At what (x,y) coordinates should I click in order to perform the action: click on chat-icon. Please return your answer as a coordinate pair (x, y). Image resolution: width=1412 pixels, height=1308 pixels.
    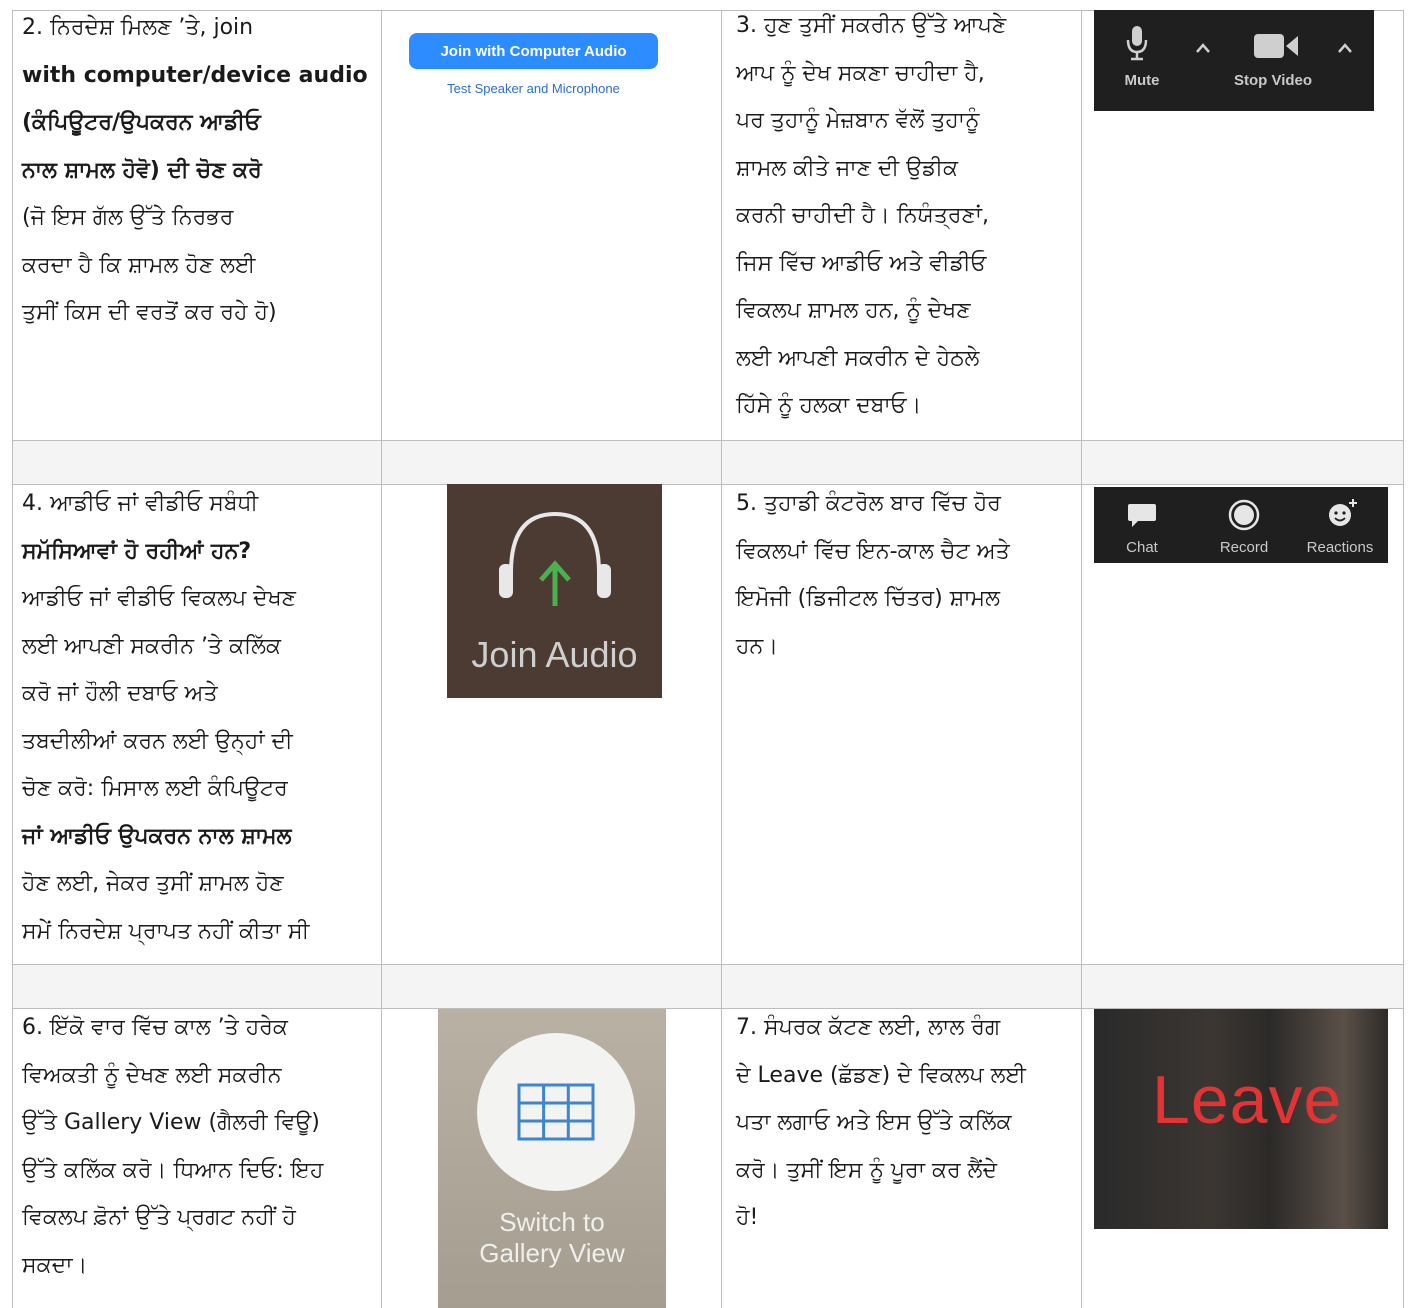
    Looking at the image, I should click on (1142, 515).